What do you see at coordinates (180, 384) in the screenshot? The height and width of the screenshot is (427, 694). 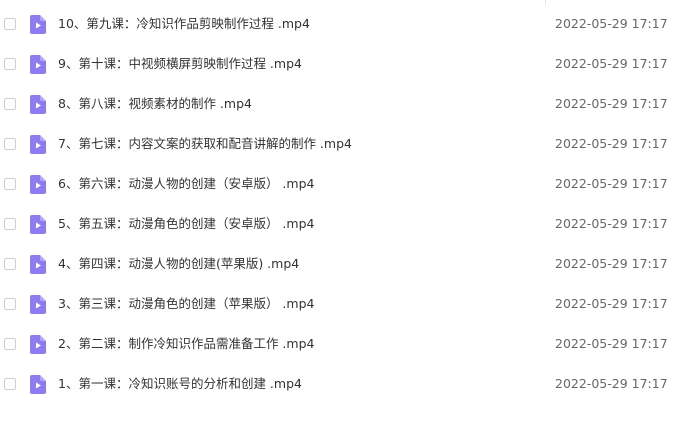 I see `file-name: 1、第一课：冷知识账号的分析和创建 .mp4` at bounding box center [180, 384].